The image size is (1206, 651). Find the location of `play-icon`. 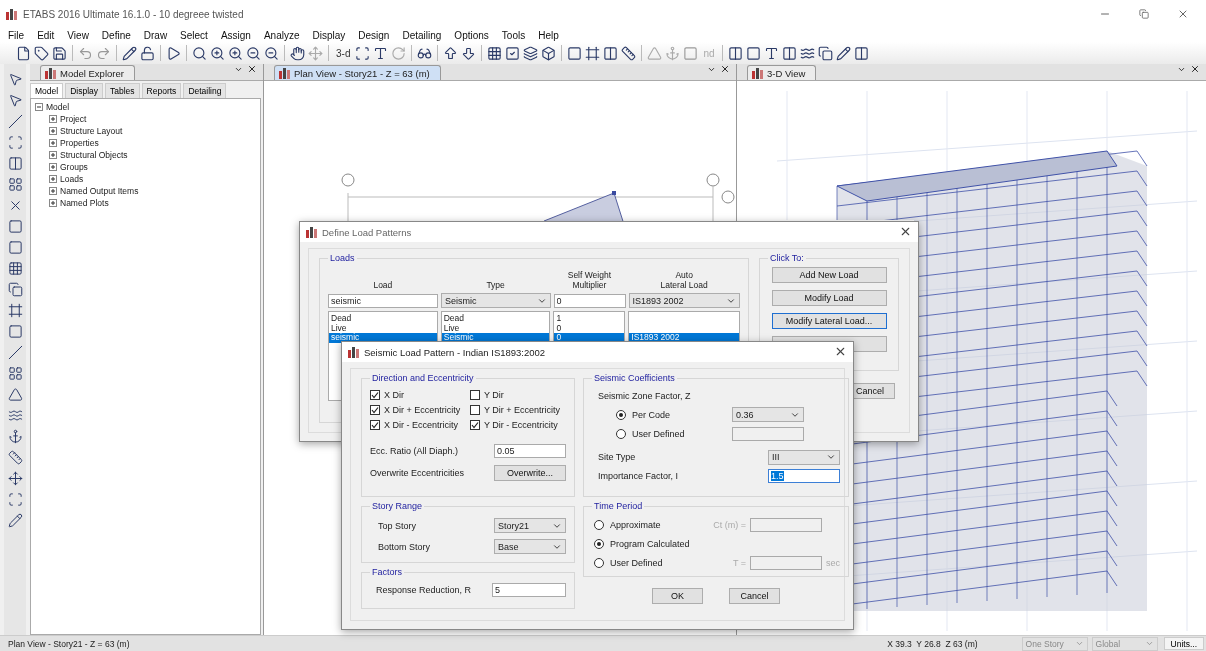

play-icon is located at coordinates (173, 53).